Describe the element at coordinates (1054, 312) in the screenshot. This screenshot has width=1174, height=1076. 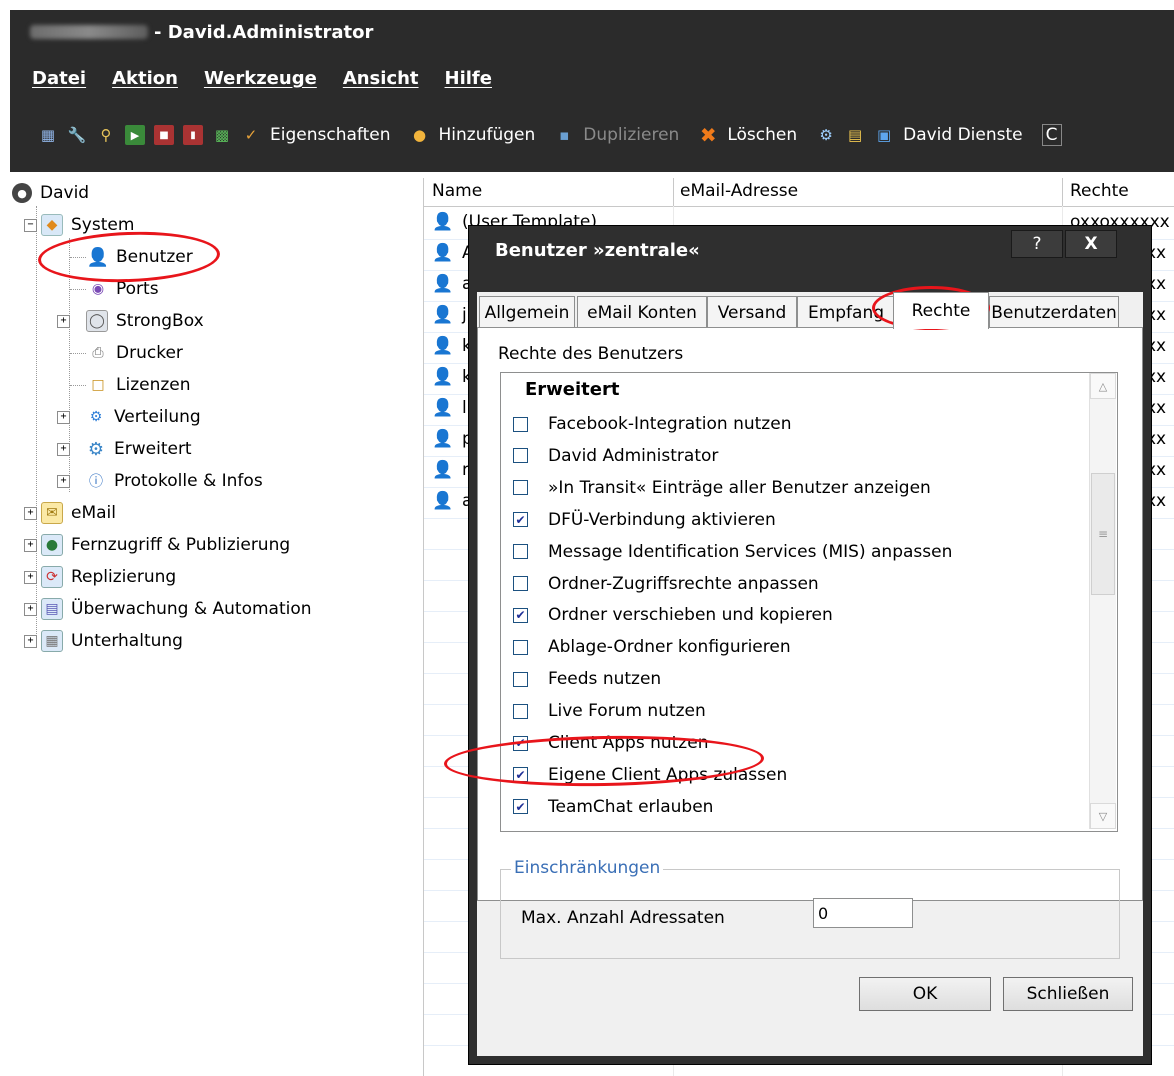
I see `tab-benutzerdaten: Benutzerdaten` at that location.